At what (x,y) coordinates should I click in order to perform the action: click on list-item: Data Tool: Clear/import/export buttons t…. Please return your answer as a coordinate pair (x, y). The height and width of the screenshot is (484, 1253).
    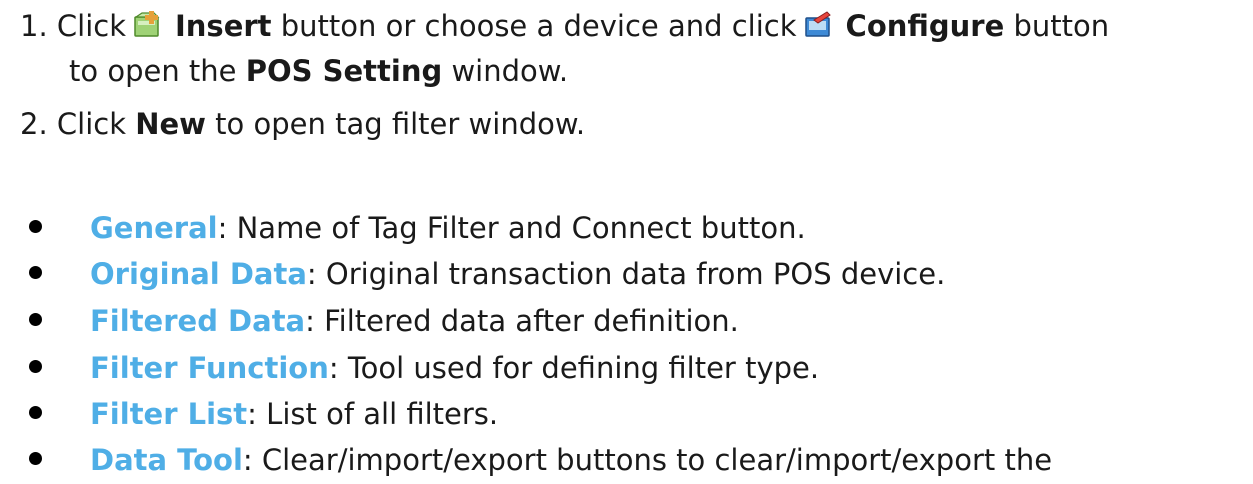
    Looking at the image, I should click on (540, 460).